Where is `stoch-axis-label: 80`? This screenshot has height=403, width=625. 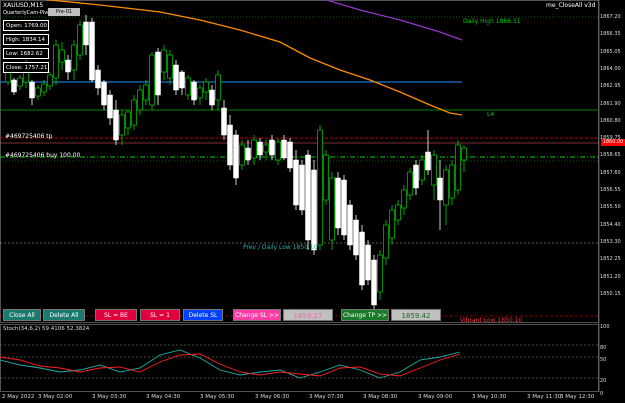
stoch-axis-label: 80 is located at coordinates (603, 348).